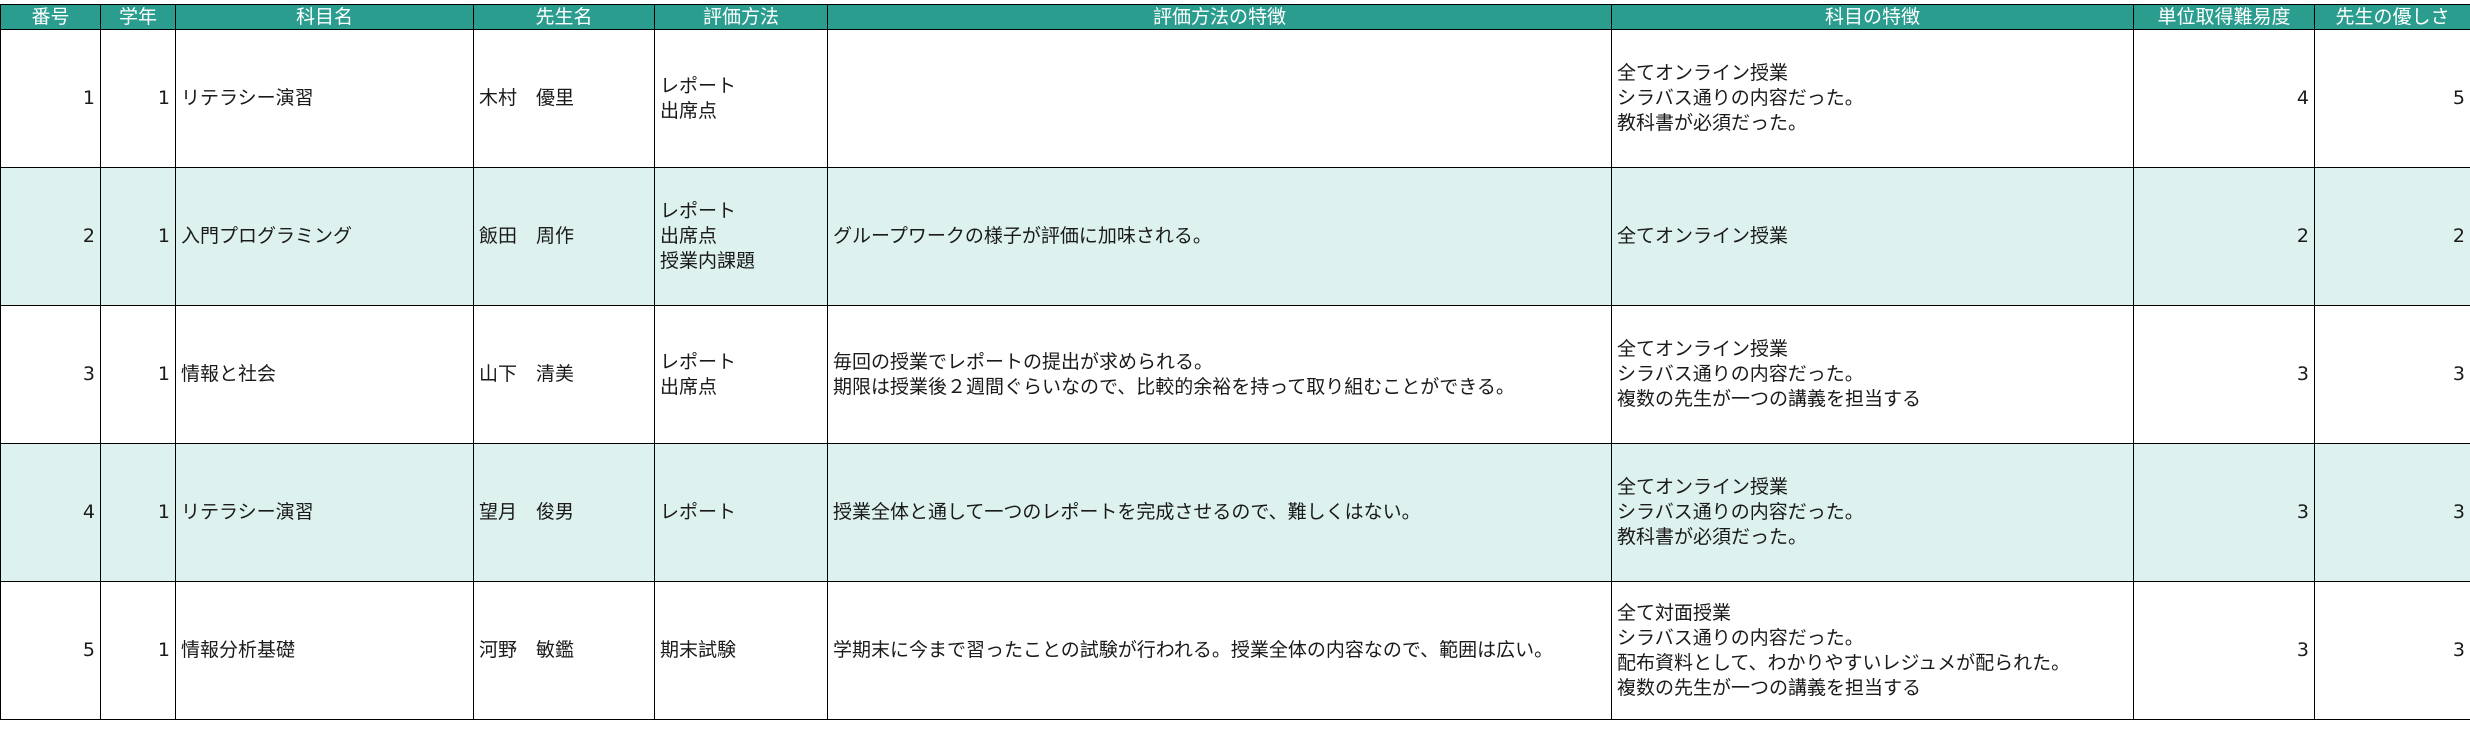  What do you see at coordinates (564, 99) in the screenshot?
I see `cell-teacher: 木村 優里` at bounding box center [564, 99].